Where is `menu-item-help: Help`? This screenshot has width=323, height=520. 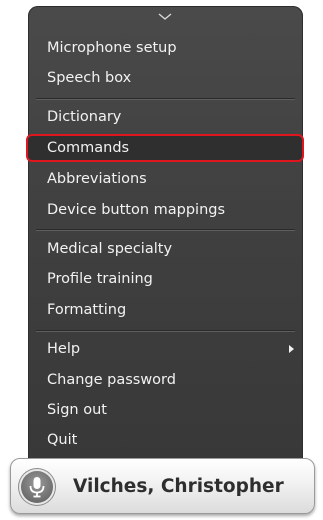 menu-item-help: Help is located at coordinates (165, 349).